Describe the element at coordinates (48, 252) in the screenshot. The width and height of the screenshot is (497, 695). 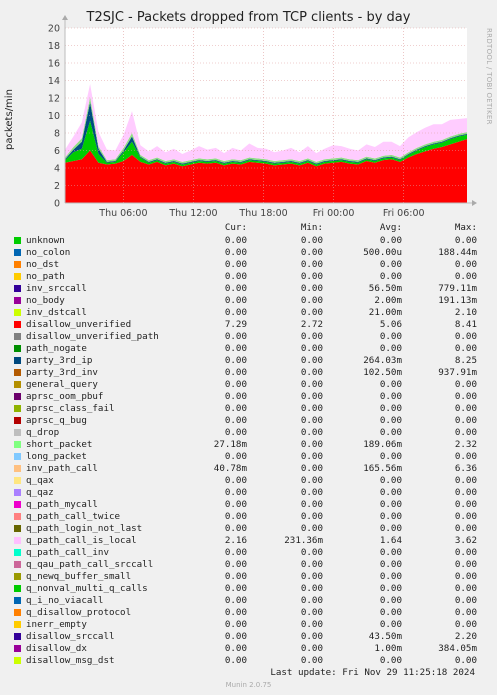
I see `legend-series-name: no_colon` at that location.